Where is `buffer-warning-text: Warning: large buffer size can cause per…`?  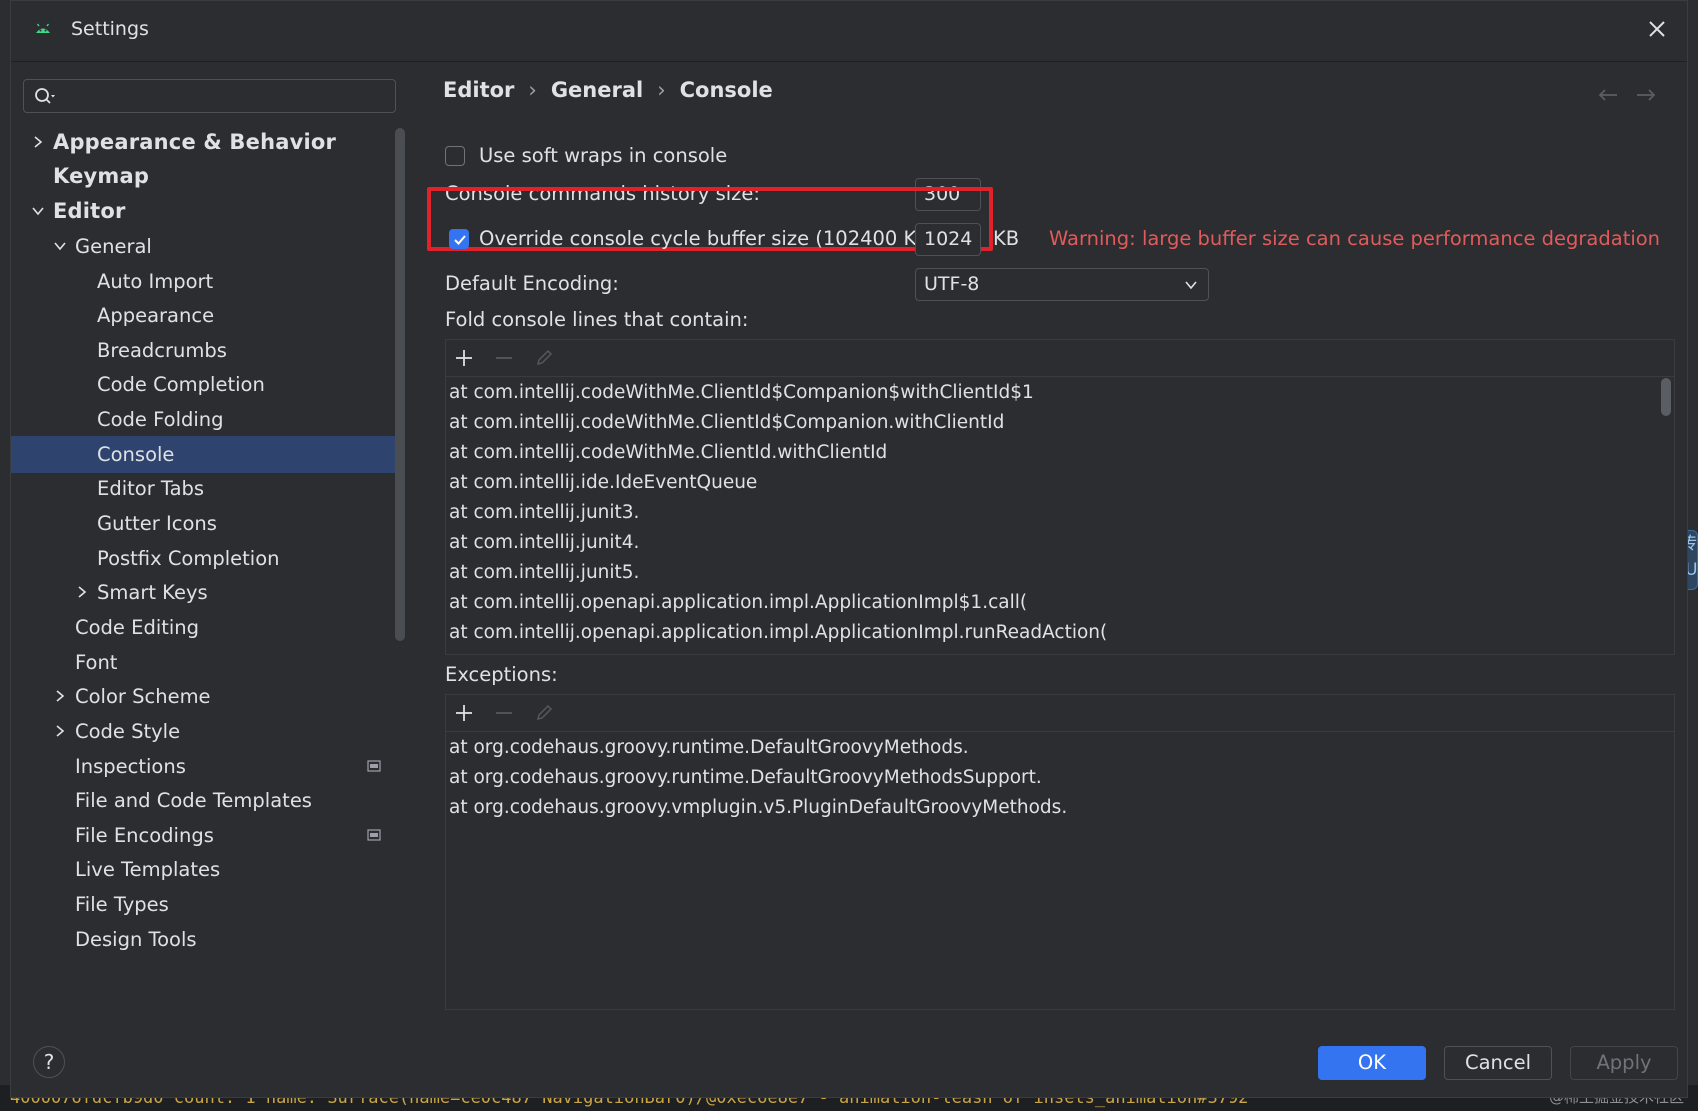 buffer-warning-text: Warning: large buffer size can cause per… is located at coordinates (1355, 238).